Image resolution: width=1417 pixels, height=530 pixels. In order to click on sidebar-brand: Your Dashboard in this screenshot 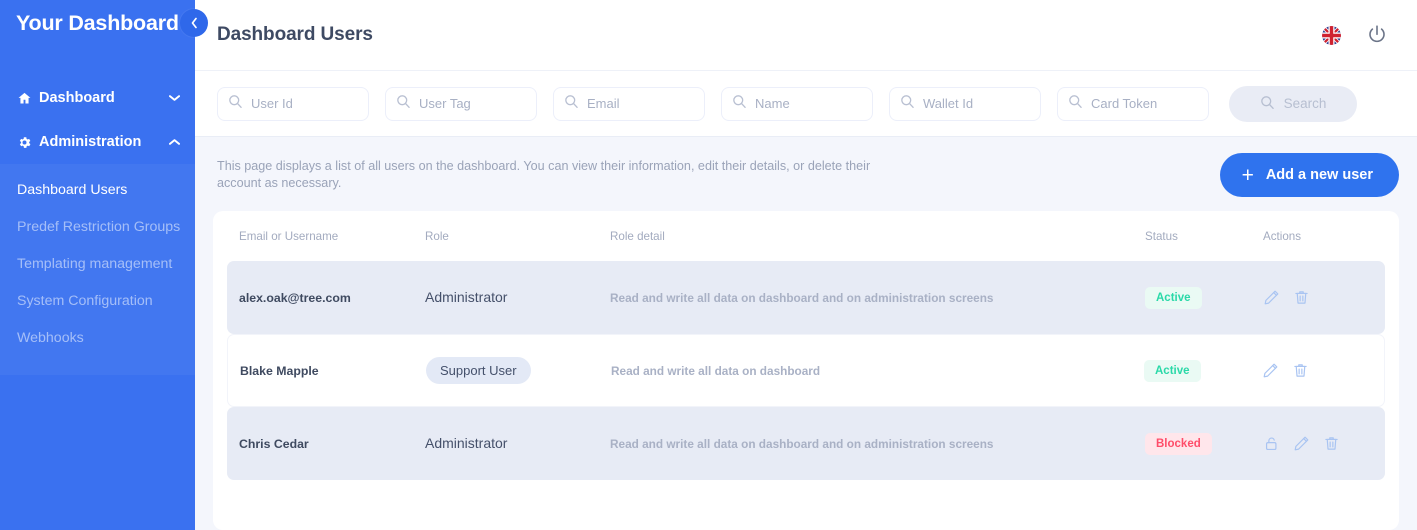, I will do `click(97, 23)`.